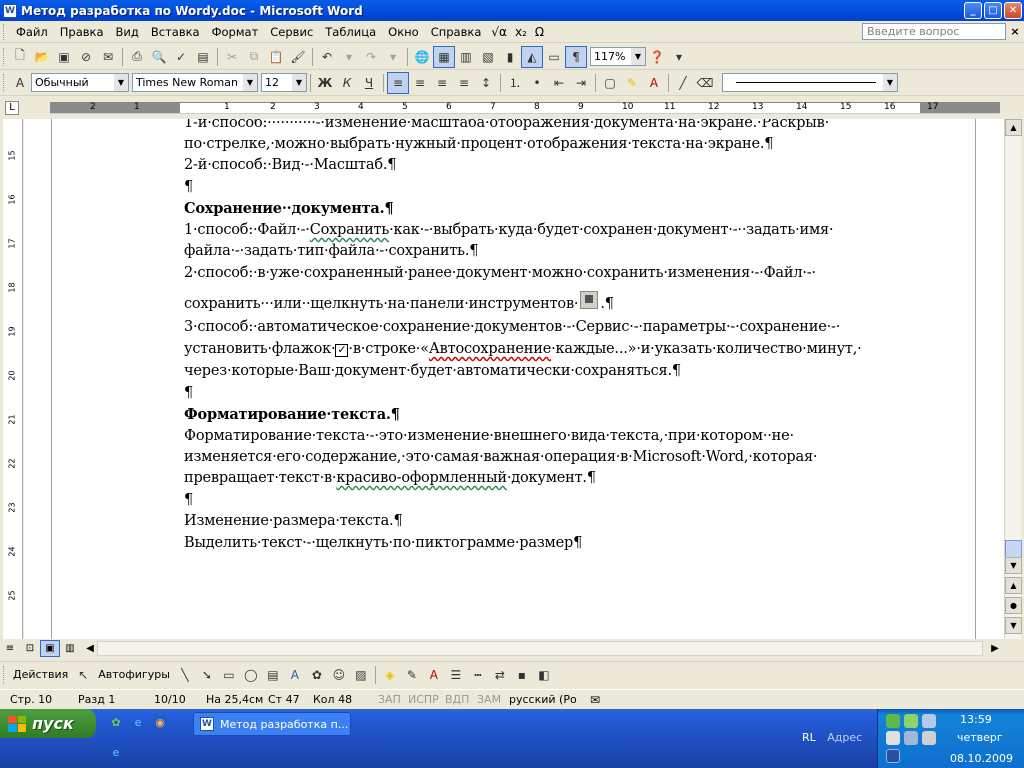 This screenshot has width=1024, height=768. Describe the element at coordinates (488, 57) in the screenshot. I see `insert-excel-icon: ▧` at that location.